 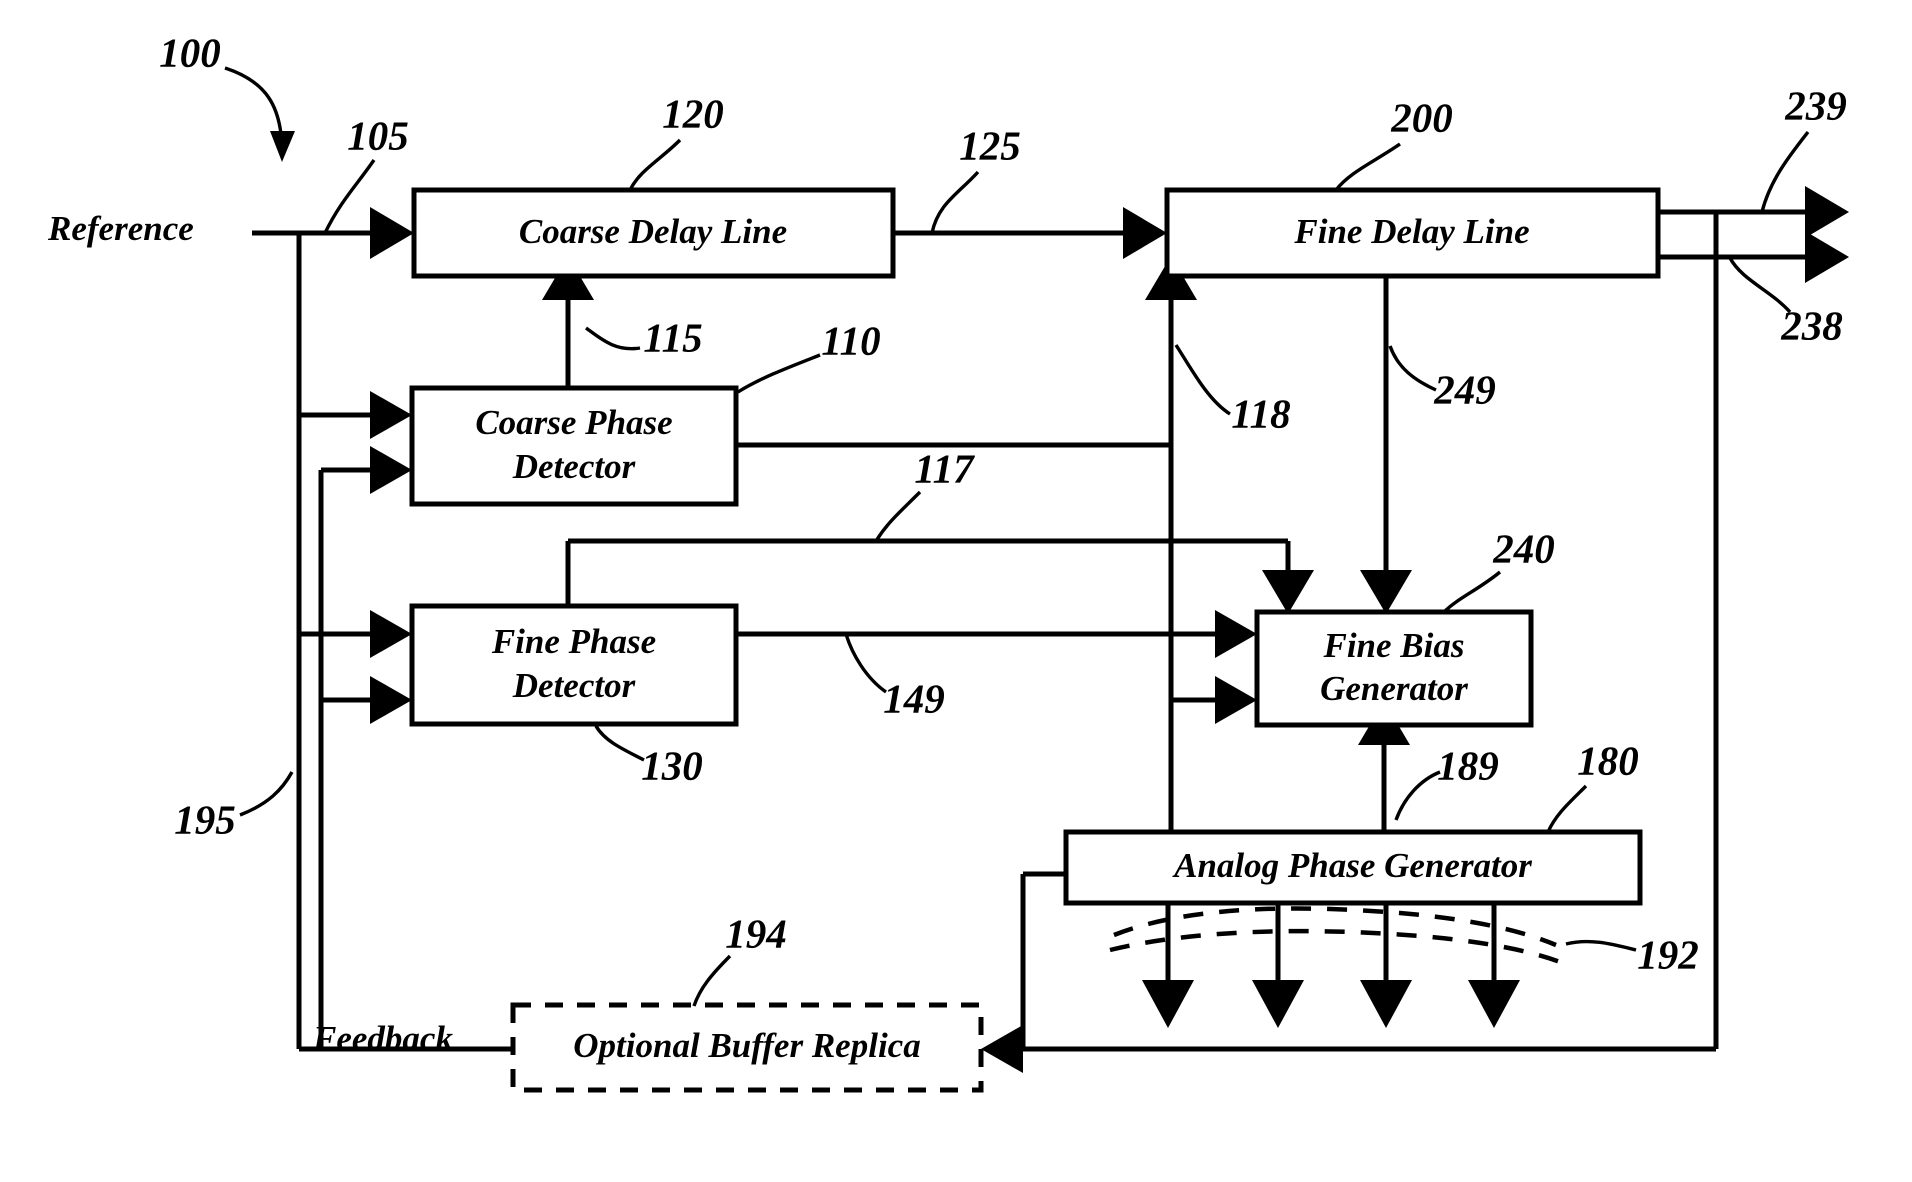 I want to click on block-coarse-phase-detector-label-line2: Detector, so click(x=574, y=466).